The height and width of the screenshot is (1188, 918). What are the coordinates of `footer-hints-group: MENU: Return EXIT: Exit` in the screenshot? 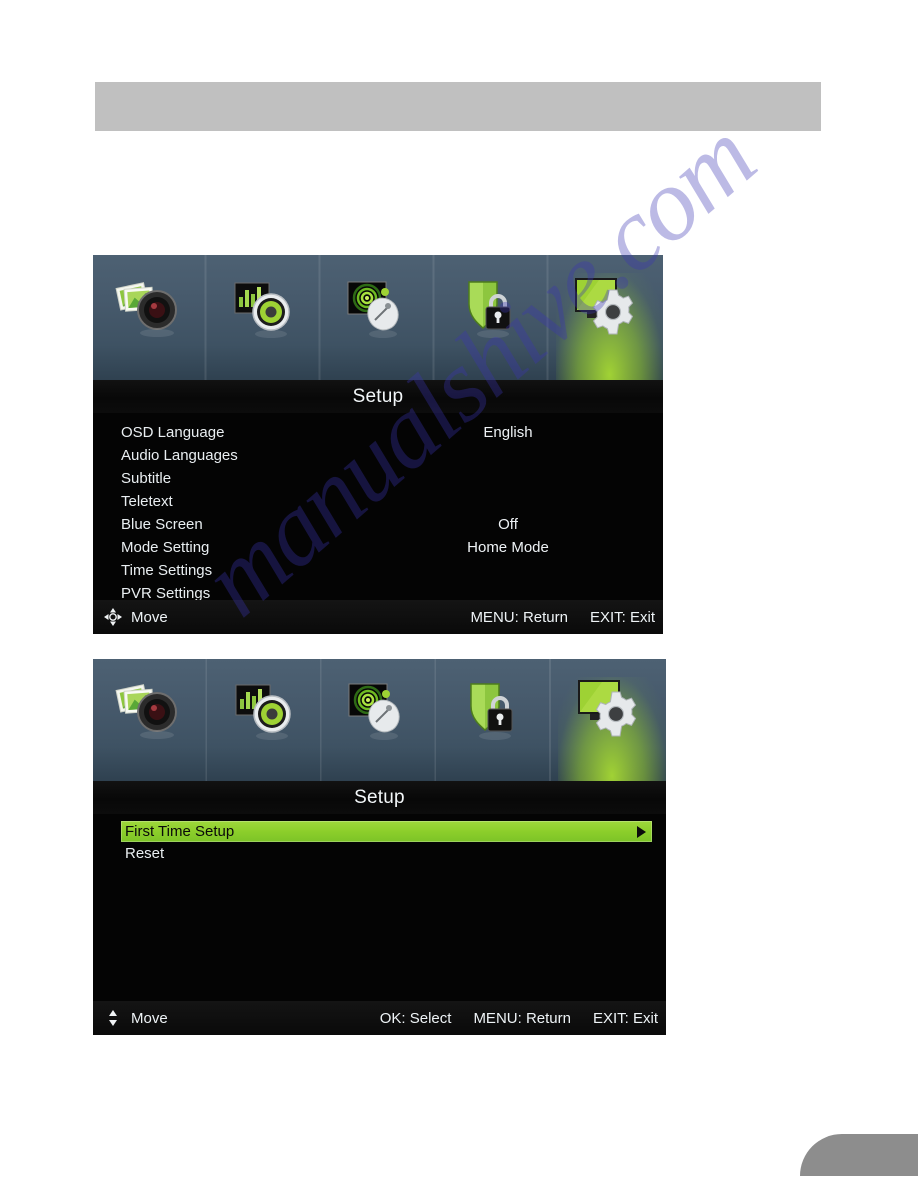 It's located at (566, 617).